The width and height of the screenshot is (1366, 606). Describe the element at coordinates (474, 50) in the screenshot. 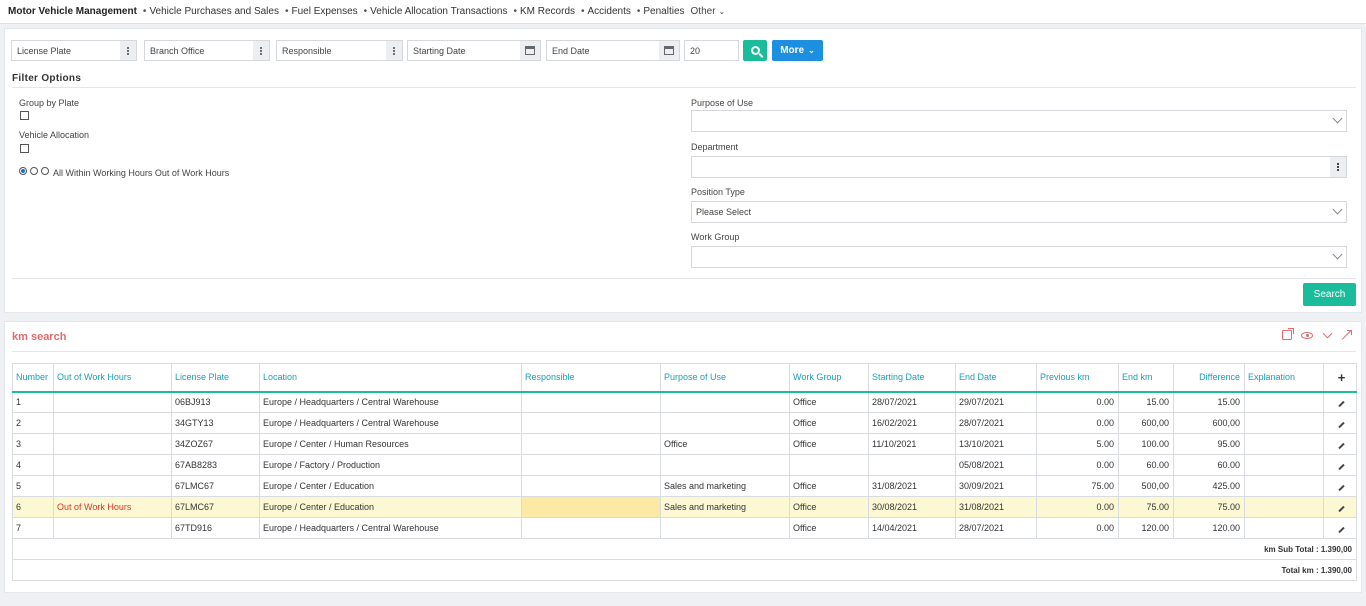

I see `starting-date-field: Starting Date` at that location.